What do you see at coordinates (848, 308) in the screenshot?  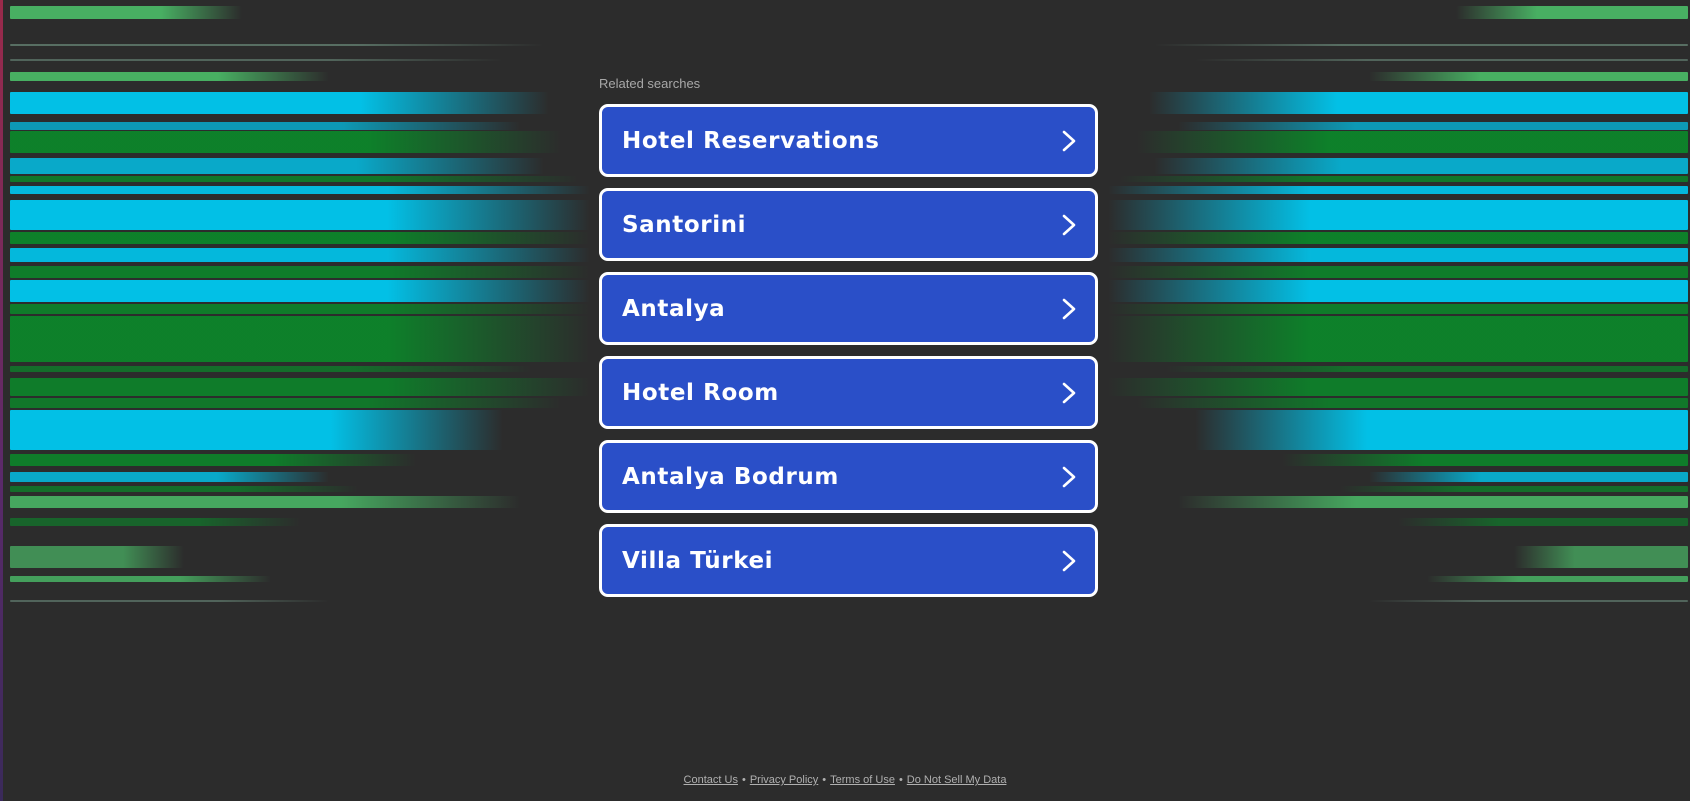 I see `search-item-antalya: Antalya` at bounding box center [848, 308].